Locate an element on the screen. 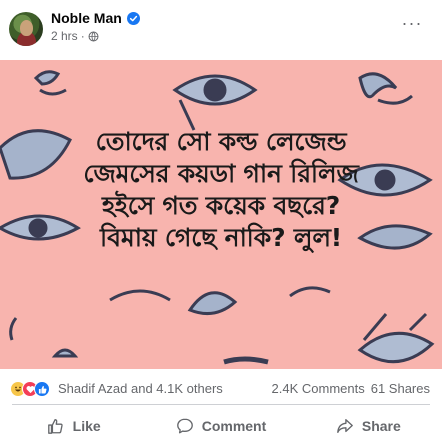  caption-line: হইসে গত কয়েক বছরে? is located at coordinates (221, 205).